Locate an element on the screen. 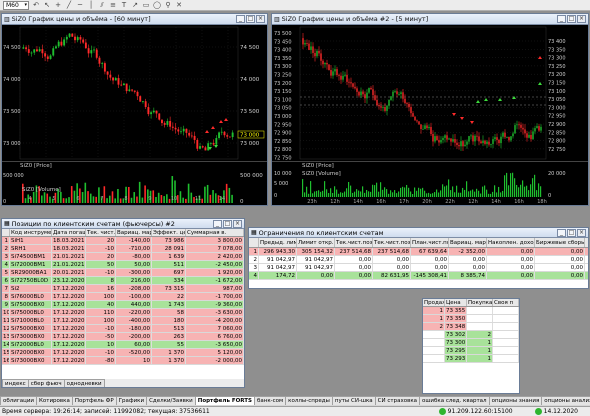 The height and width of the screenshot is (416, 590). table-row: 2 SRH1 18.03.2021 -10 -710,00 28 091 7 078,00 is located at coordinates (123, 249).